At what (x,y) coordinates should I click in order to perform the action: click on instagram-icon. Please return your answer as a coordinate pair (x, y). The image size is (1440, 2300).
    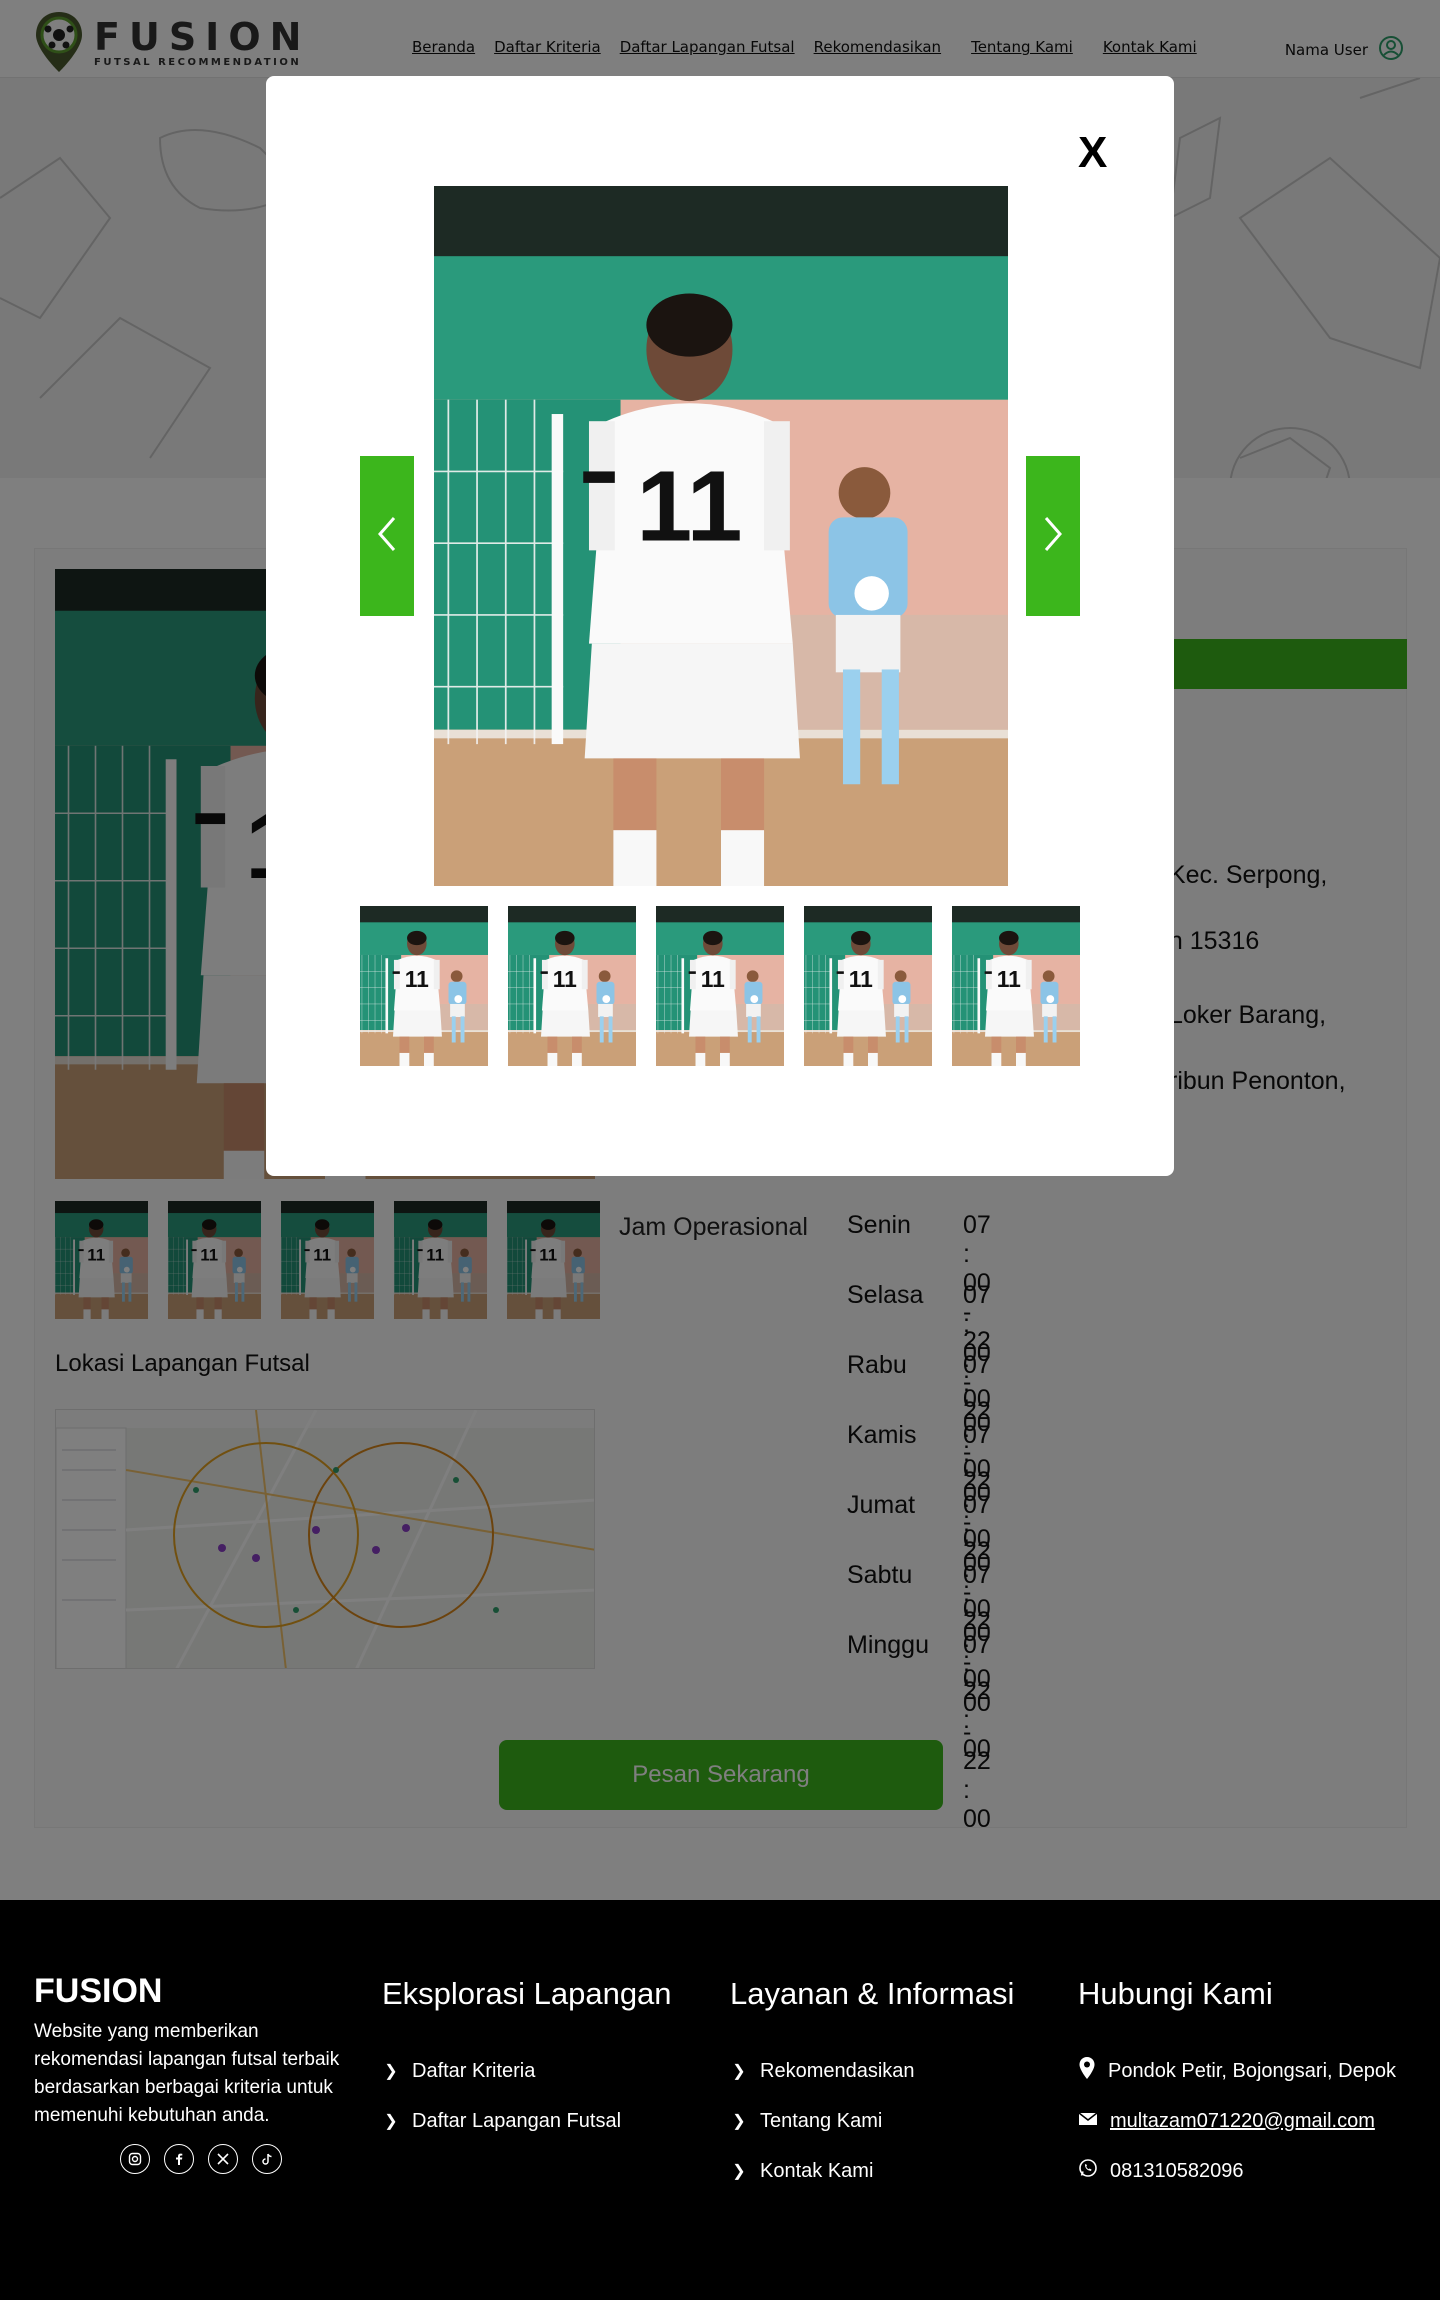
    Looking at the image, I should click on (135, 2159).